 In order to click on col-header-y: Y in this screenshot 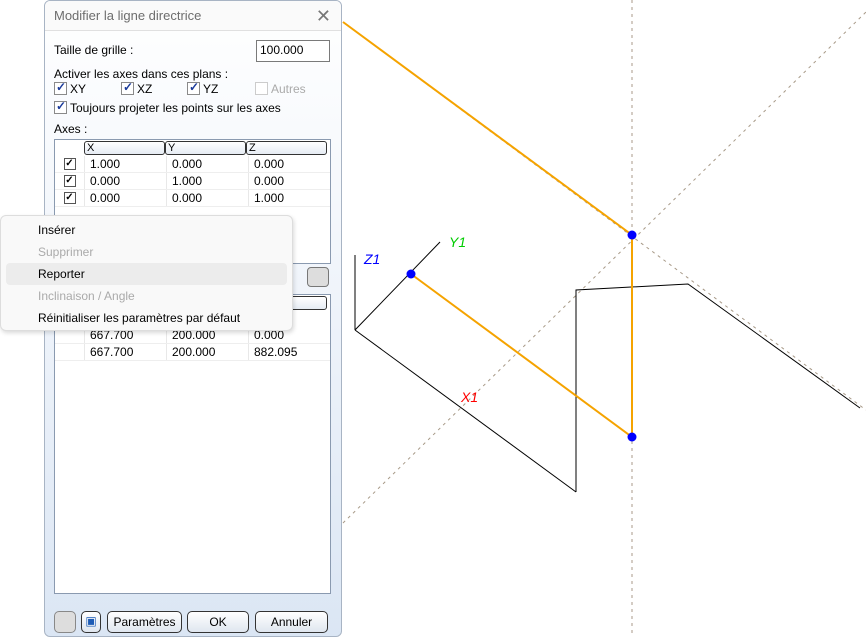, I will do `click(205, 148)`.